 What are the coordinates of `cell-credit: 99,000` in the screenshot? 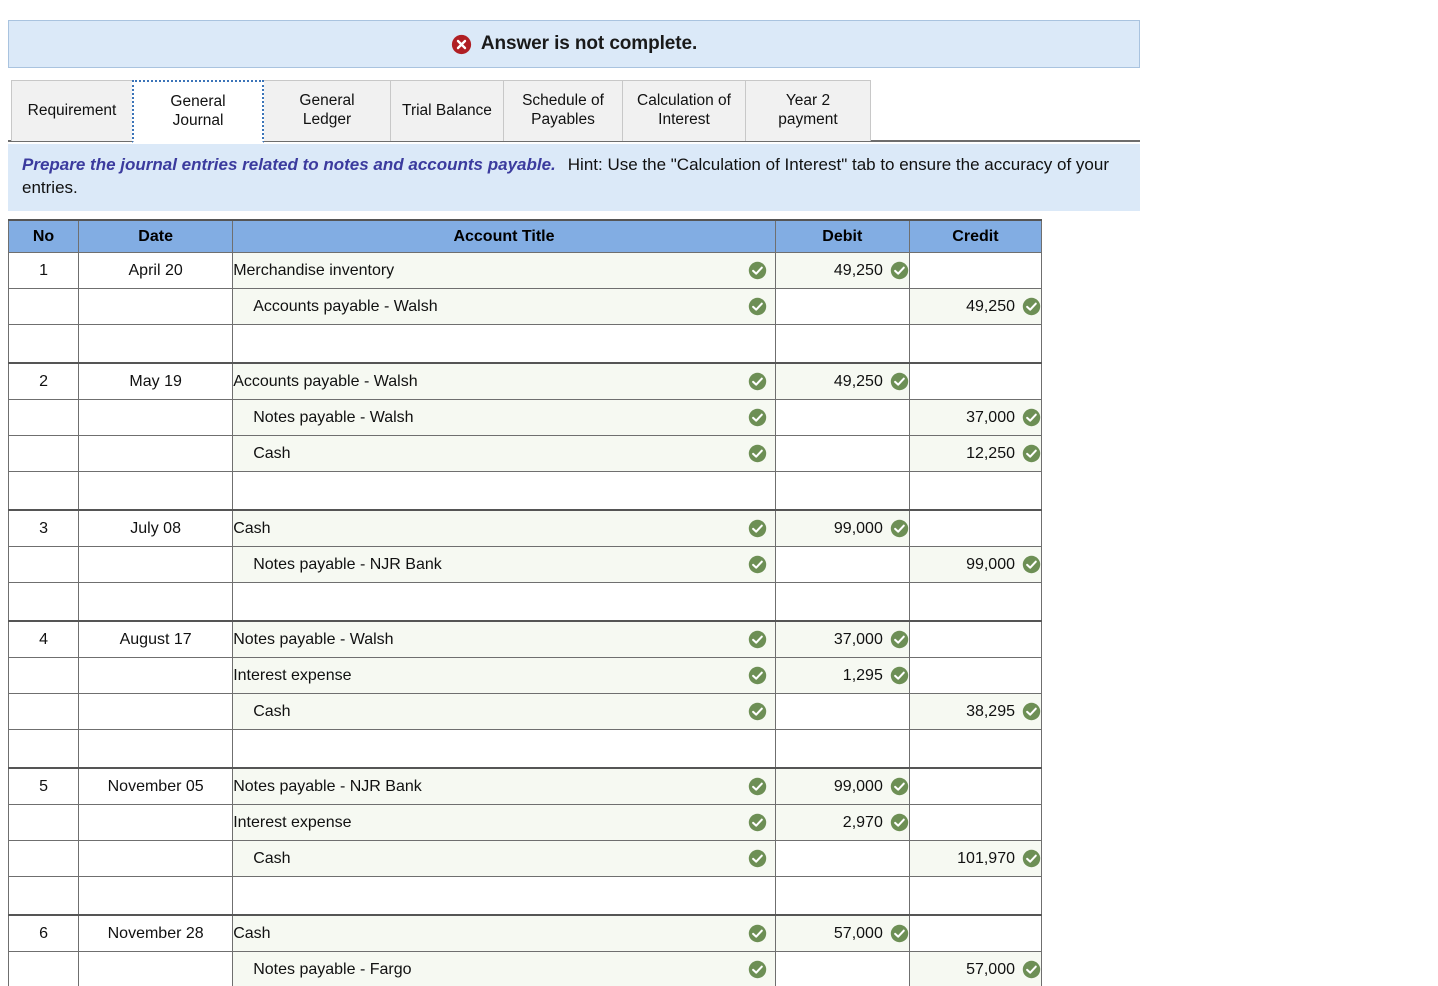 It's located at (975, 564).